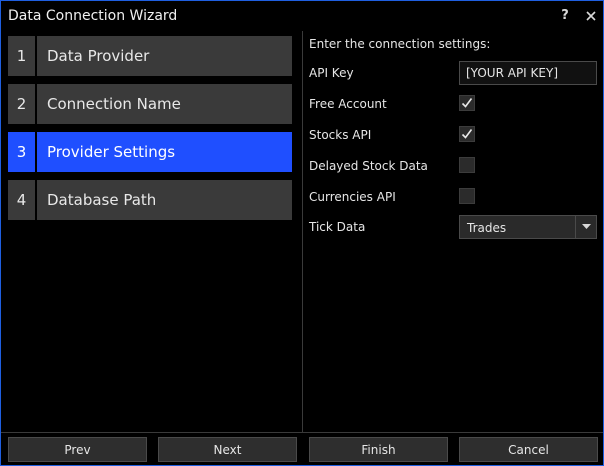  What do you see at coordinates (454, 104) in the screenshot?
I see `free-account-row: Free Account` at bounding box center [454, 104].